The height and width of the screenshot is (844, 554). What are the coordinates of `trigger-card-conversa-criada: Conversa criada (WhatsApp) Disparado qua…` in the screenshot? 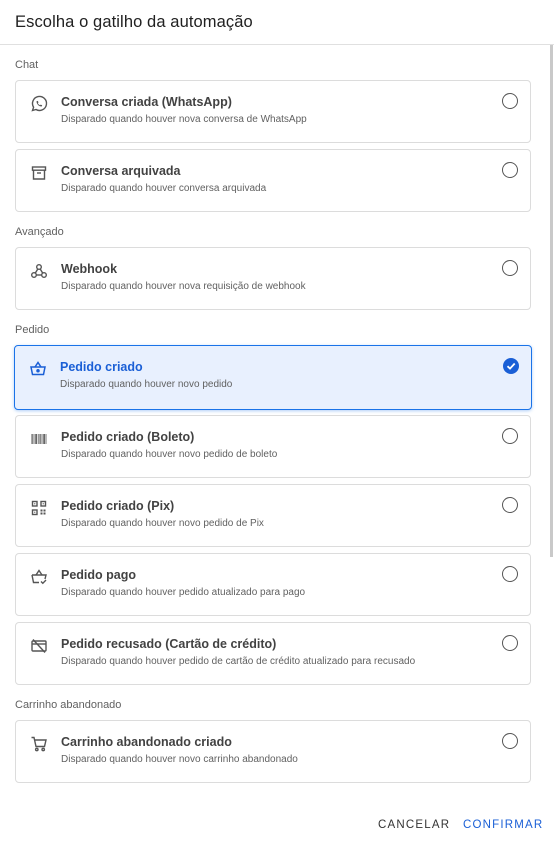 It's located at (273, 111).